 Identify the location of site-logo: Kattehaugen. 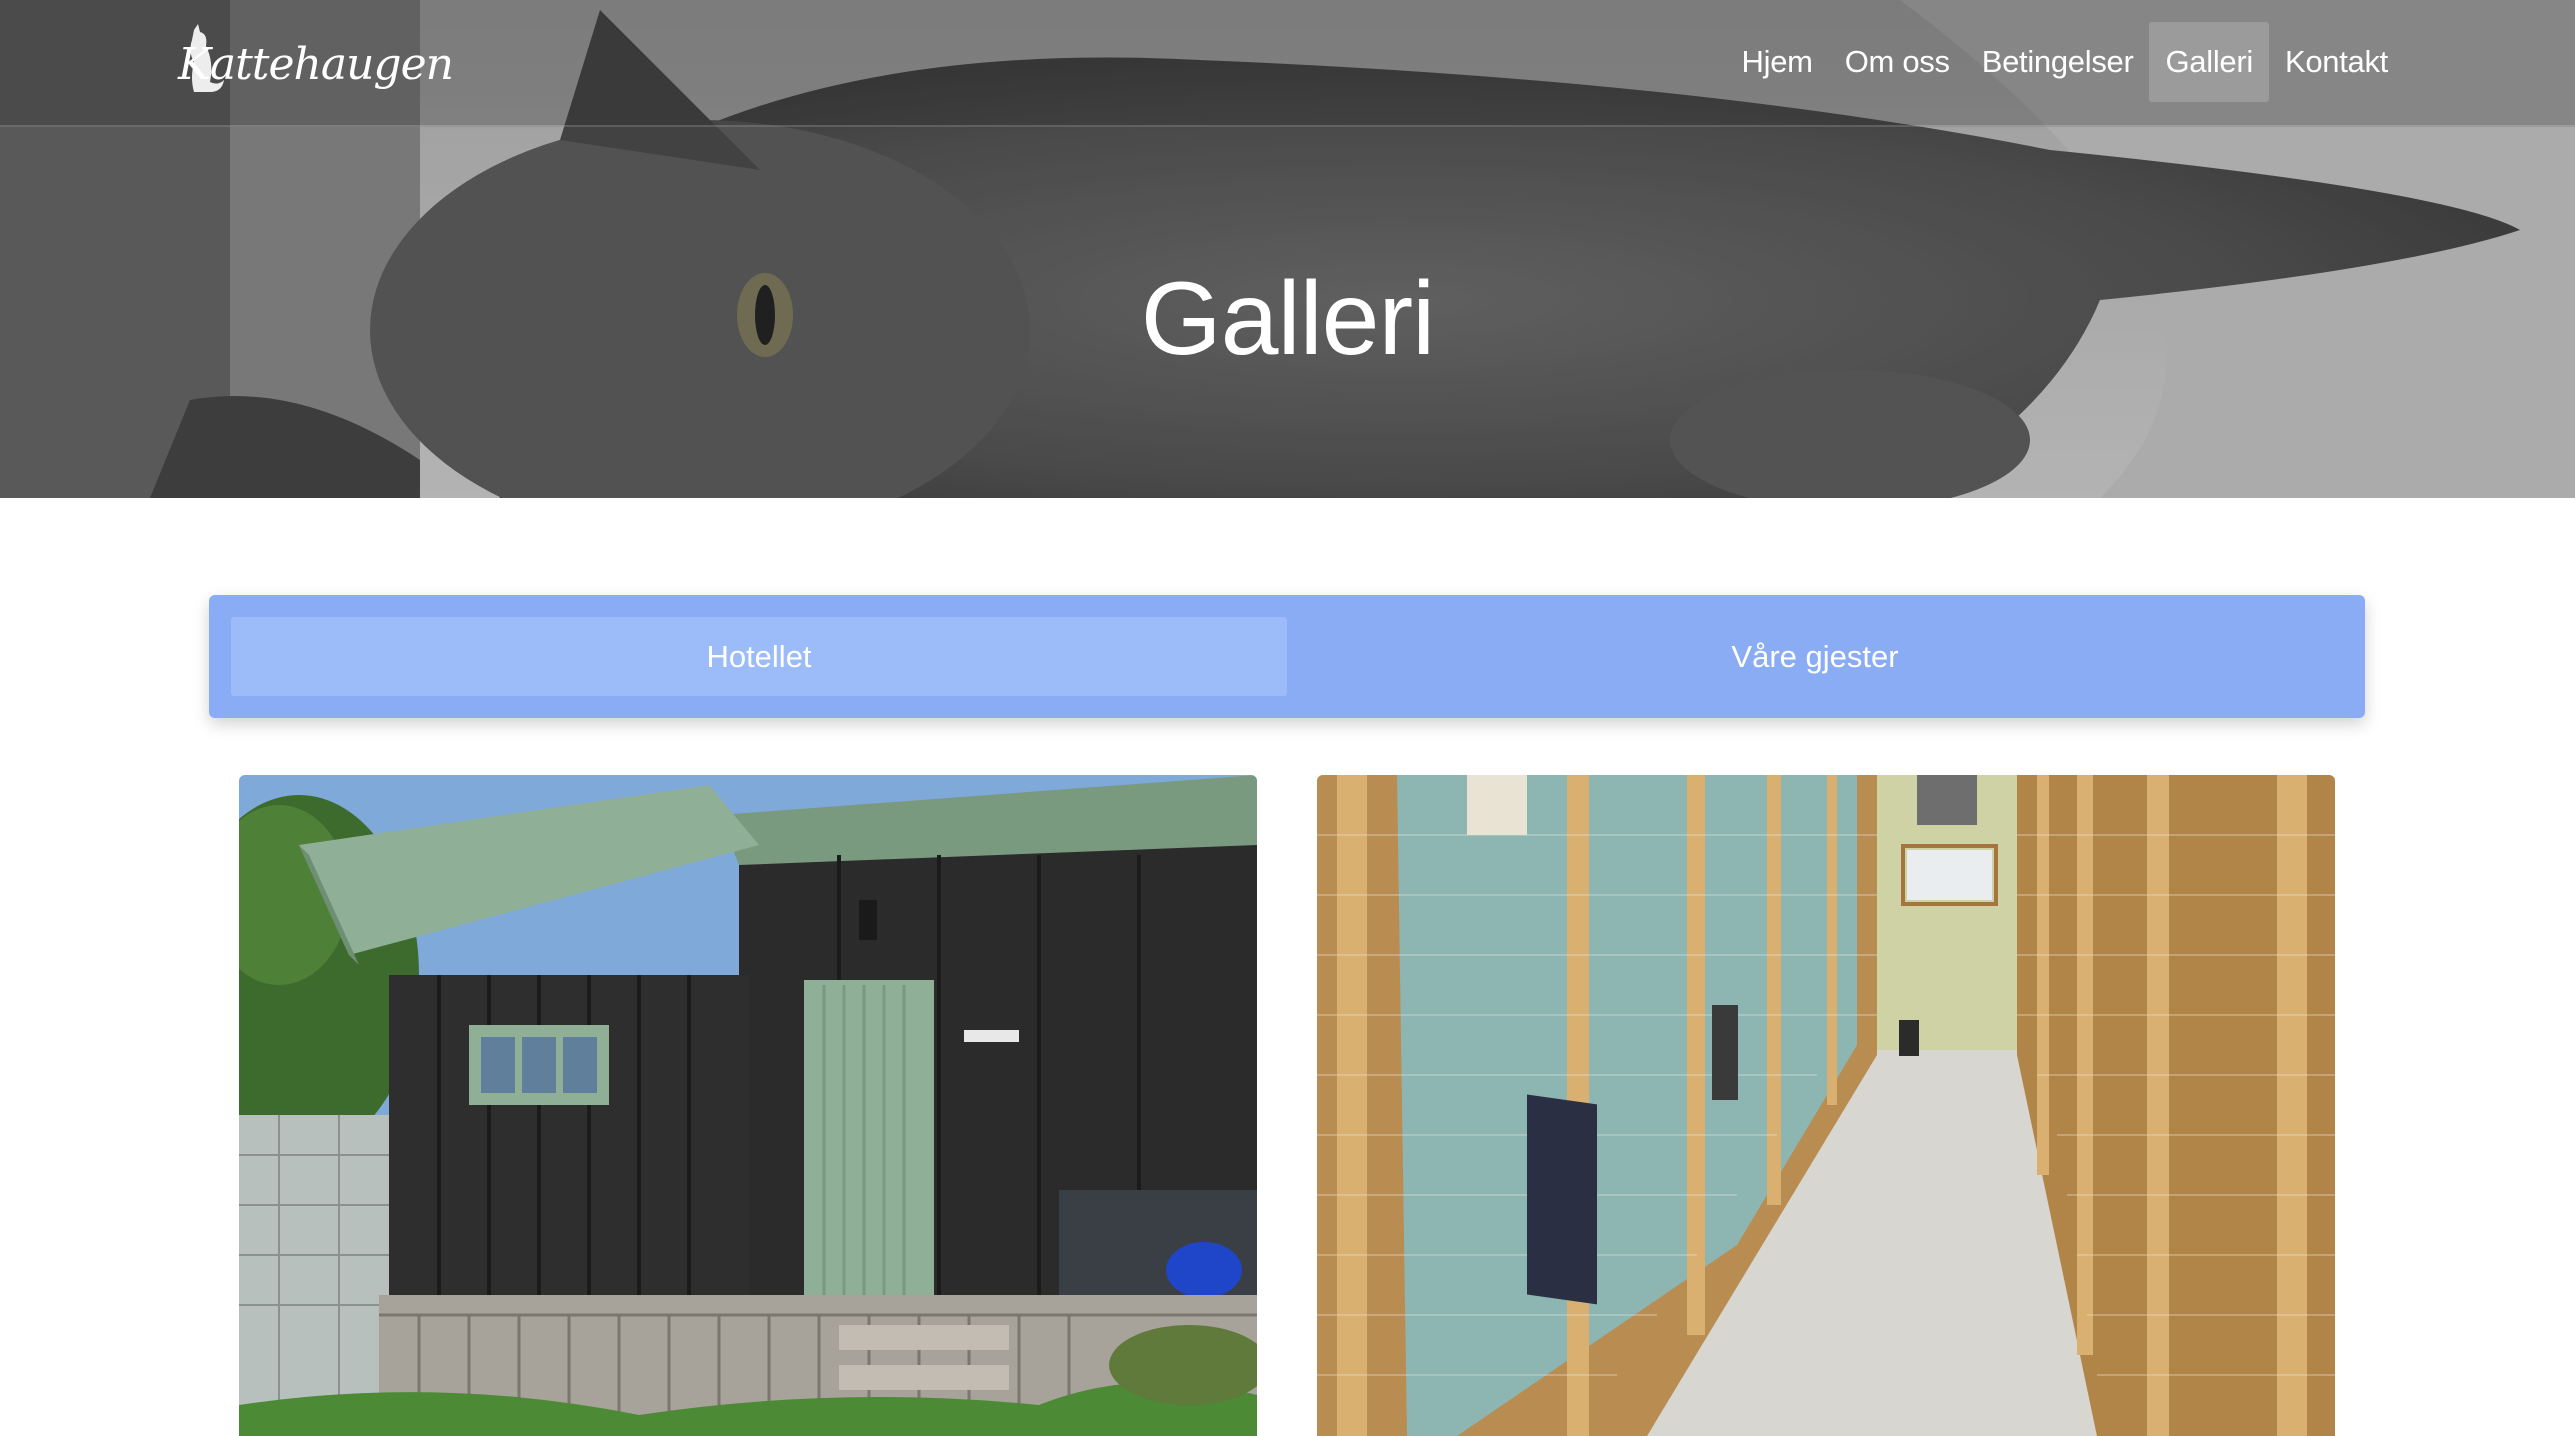
(316, 64).